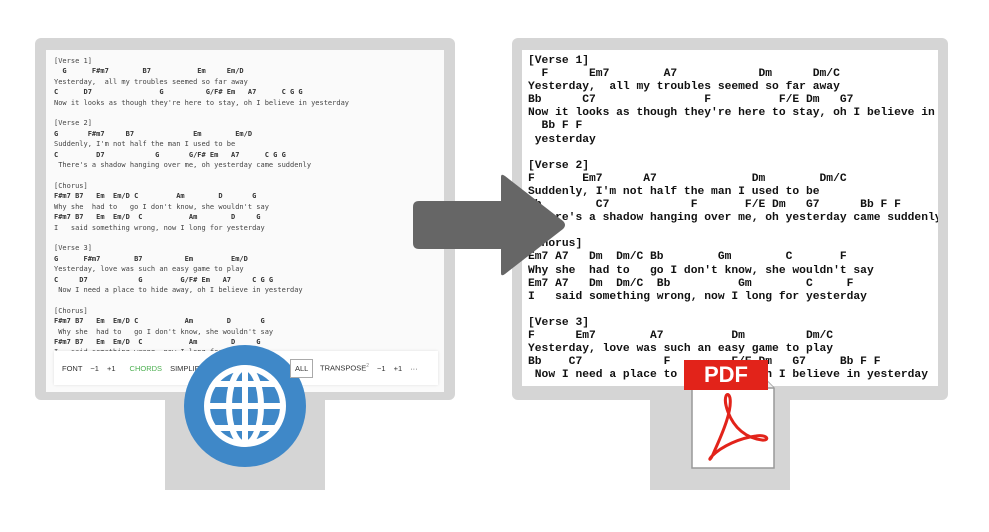 The image size is (989, 532). What do you see at coordinates (94, 368) in the screenshot?
I see `font-decrease-button: −1` at bounding box center [94, 368].